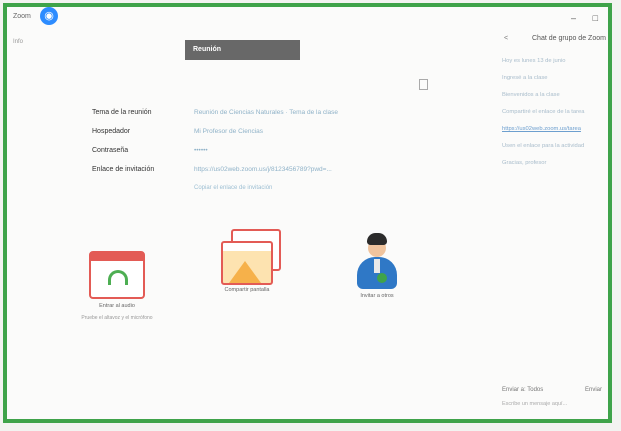 The height and width of the screenshot is (431, 621). Describe the element at coordinates (307, 18) in the screenshot. I see `title-bar: Zoom ◉ – □` at that location.